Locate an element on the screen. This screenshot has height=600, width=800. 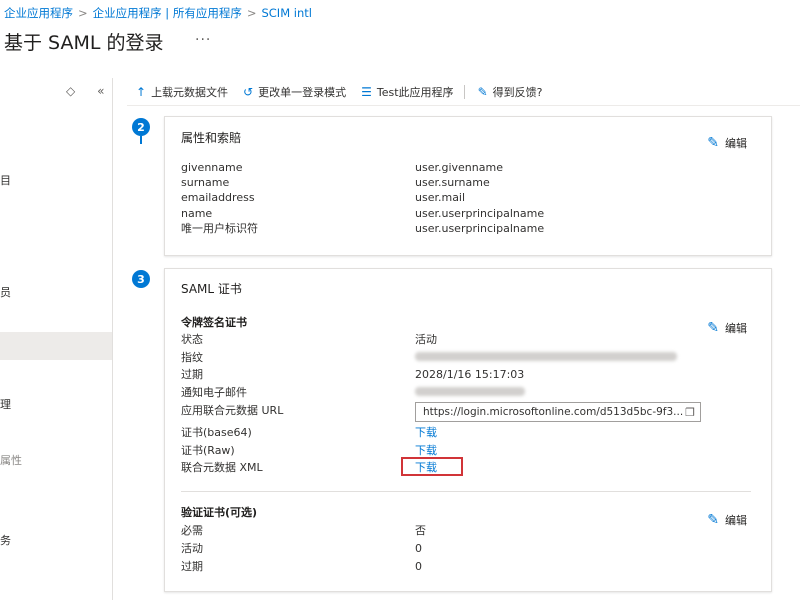
step-badge-2: 2 is located at coordinates (141, 127).